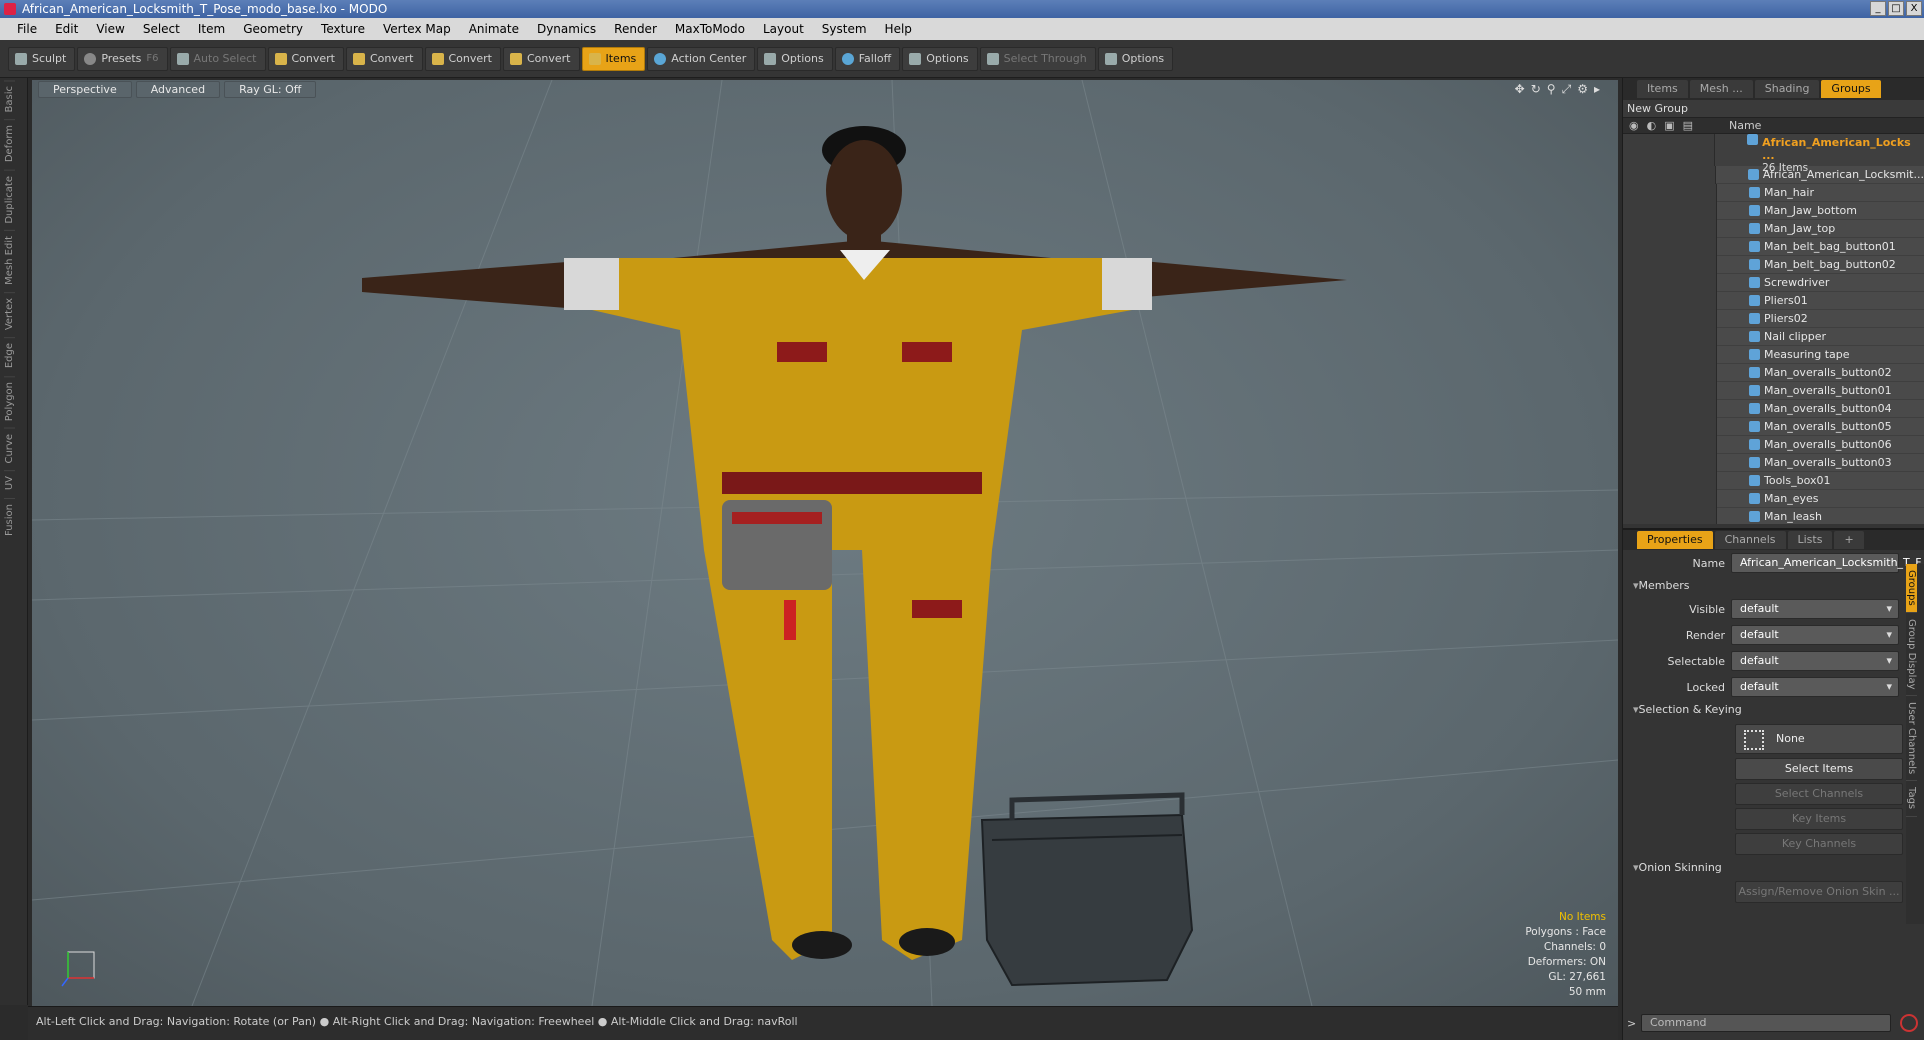  I want to click on group-row: African_American_Locks ... 26 Items, so click(1773, 154).